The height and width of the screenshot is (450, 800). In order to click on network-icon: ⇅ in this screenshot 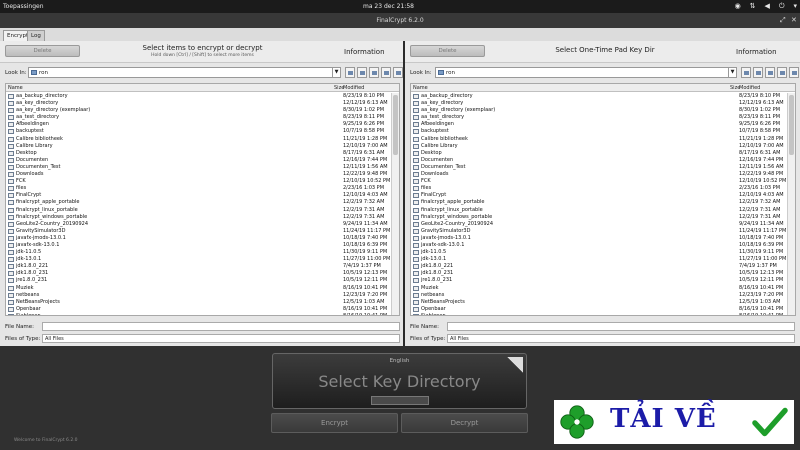, I will do `click(753, 6)`.